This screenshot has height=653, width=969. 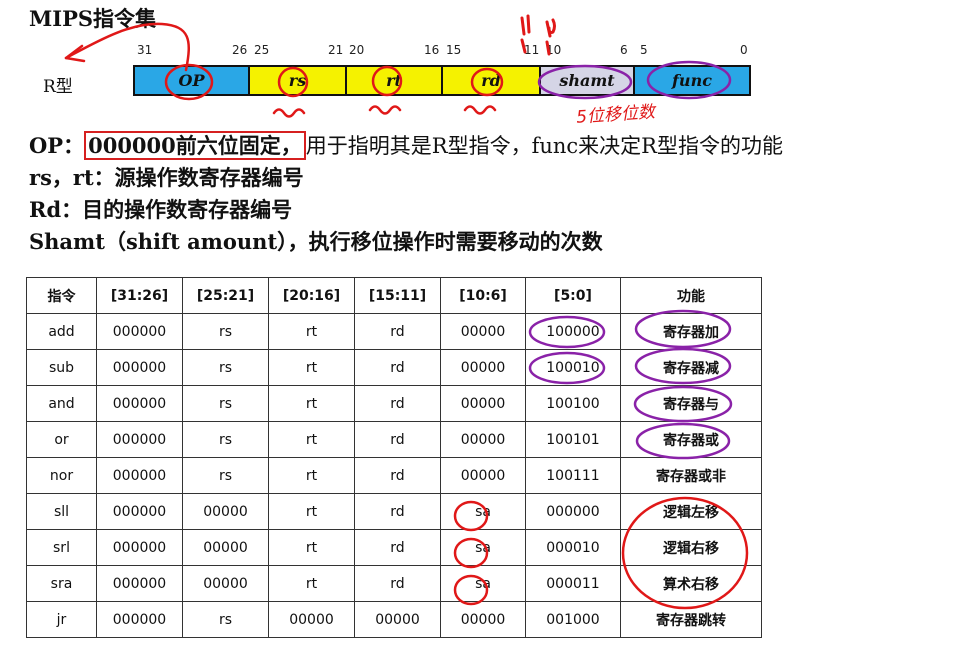 I want to click on field-shamt: shamt, so click(x=587, y=80).